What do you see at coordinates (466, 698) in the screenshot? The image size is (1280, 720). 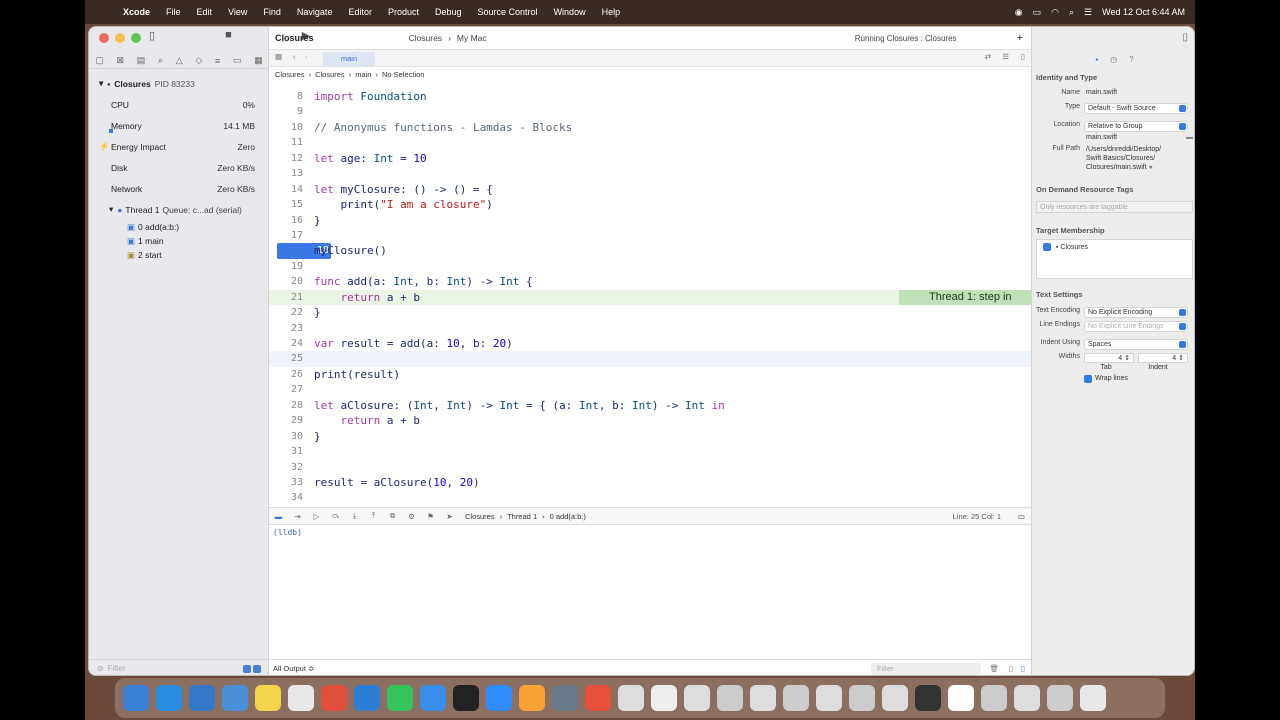 I see `terminal-app-icon` at bounding box center [466, 698].